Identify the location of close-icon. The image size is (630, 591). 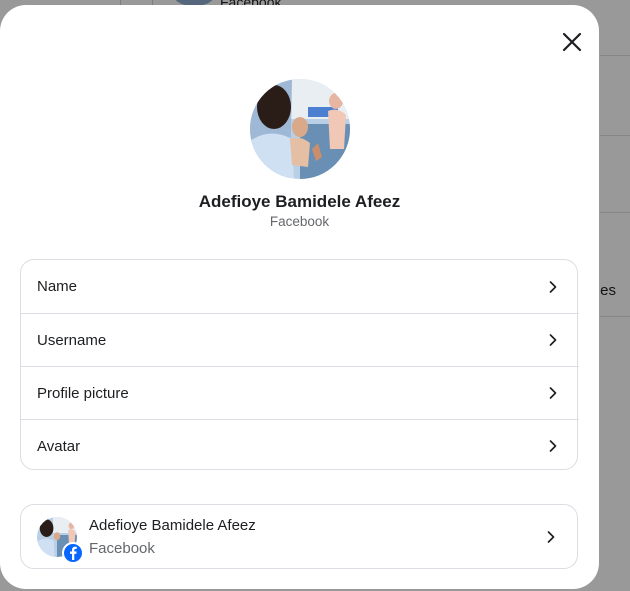
(572, 42).